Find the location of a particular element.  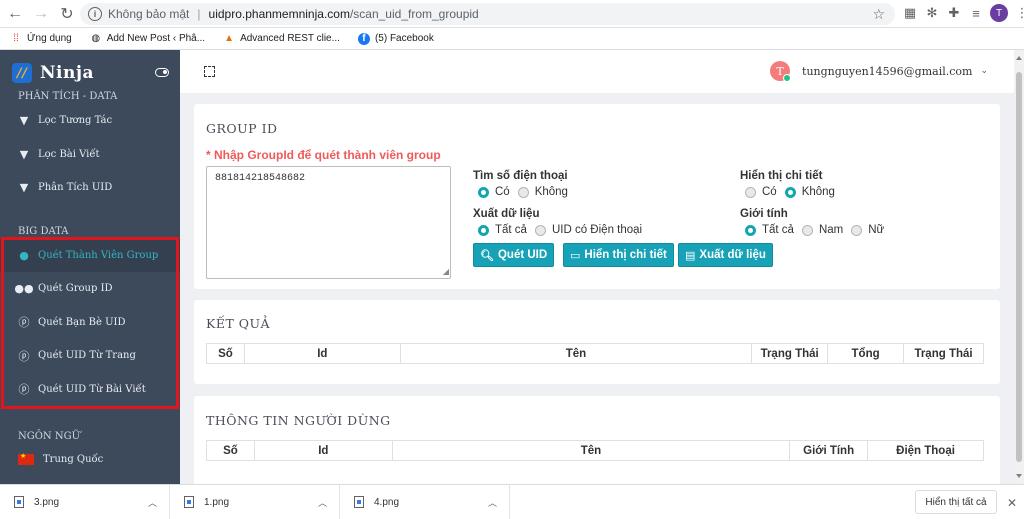

top-header: T tungnguyen14596@gmail.com ⌄ is located at coordinates (597, 71).